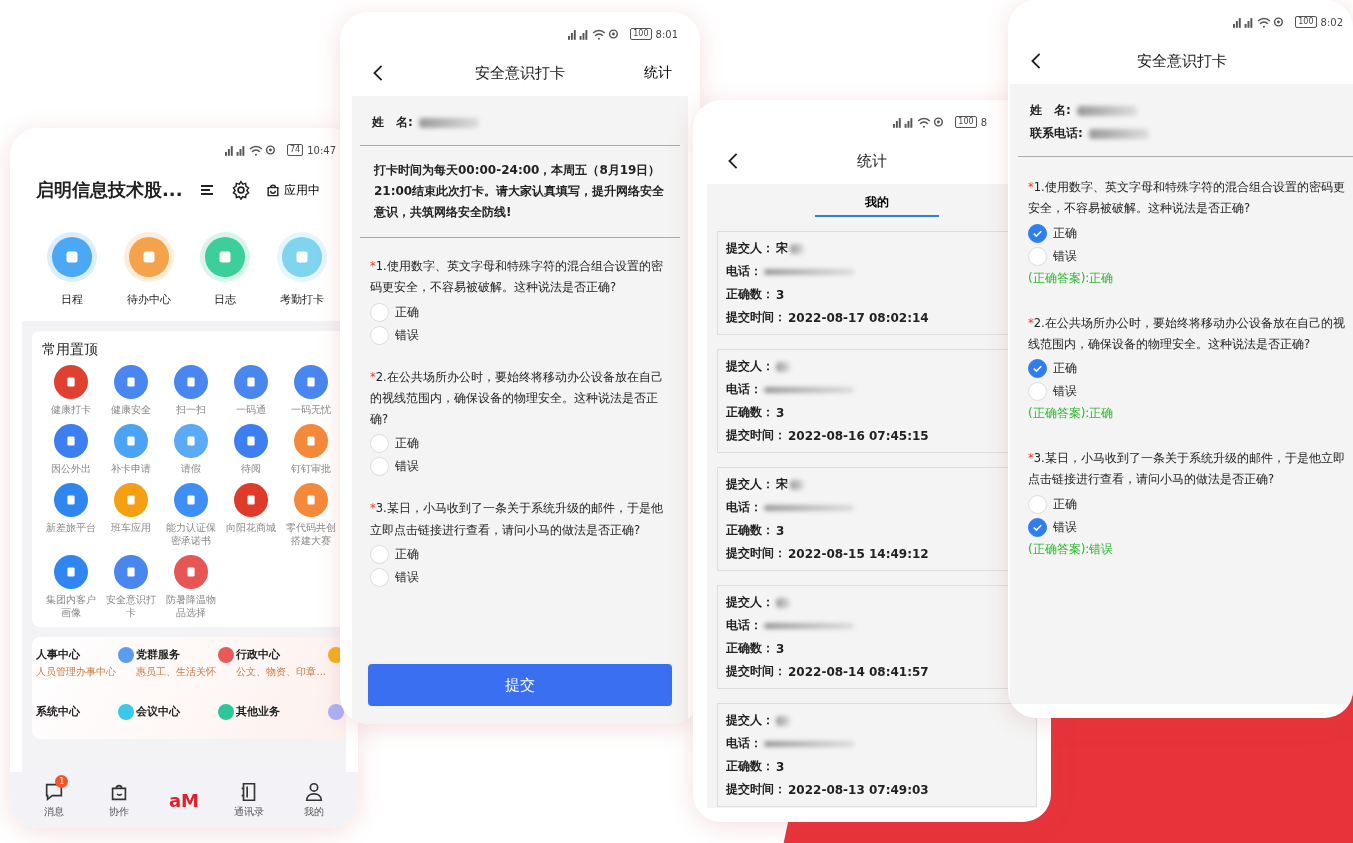 Image resolution: width=1353 pixels, height=843 pixels. Describe the element at coordinates (858, 317) in the screenshot. I see `submit-time: 2022-08-17 08:02:14` at that location.